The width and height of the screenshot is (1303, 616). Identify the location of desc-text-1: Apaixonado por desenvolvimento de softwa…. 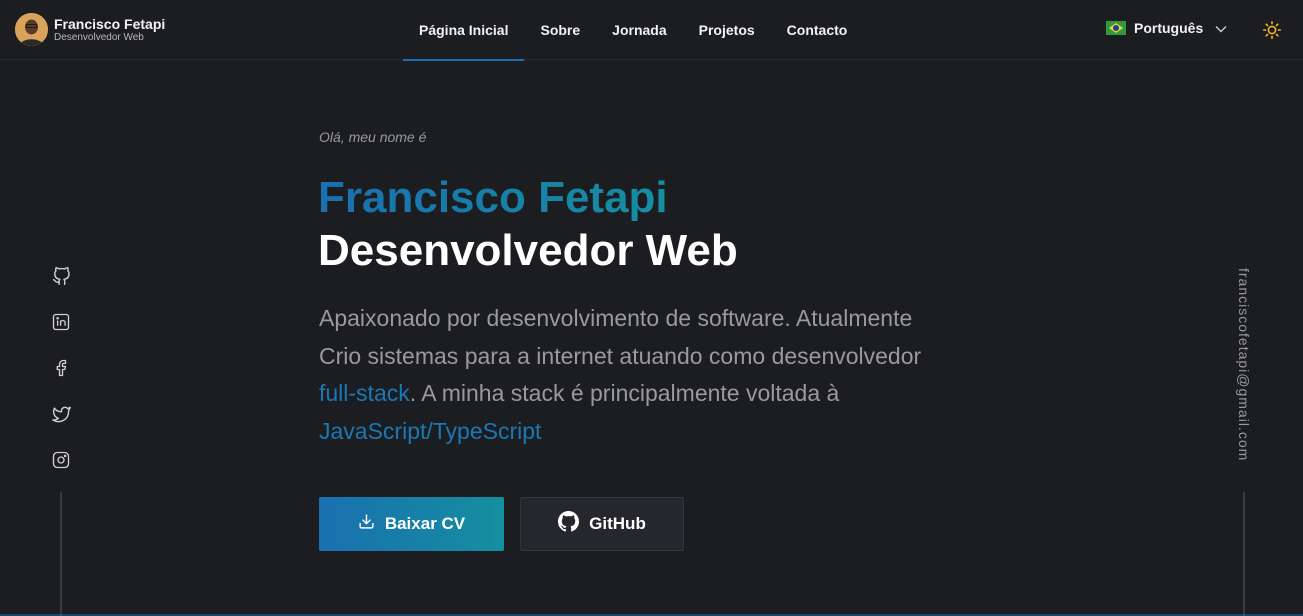
(620, 337).